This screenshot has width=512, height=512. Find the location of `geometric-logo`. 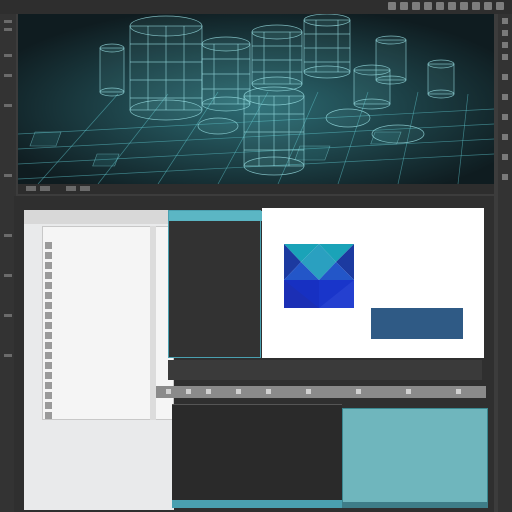

geometric-logo is located at coordinates (319, 276).